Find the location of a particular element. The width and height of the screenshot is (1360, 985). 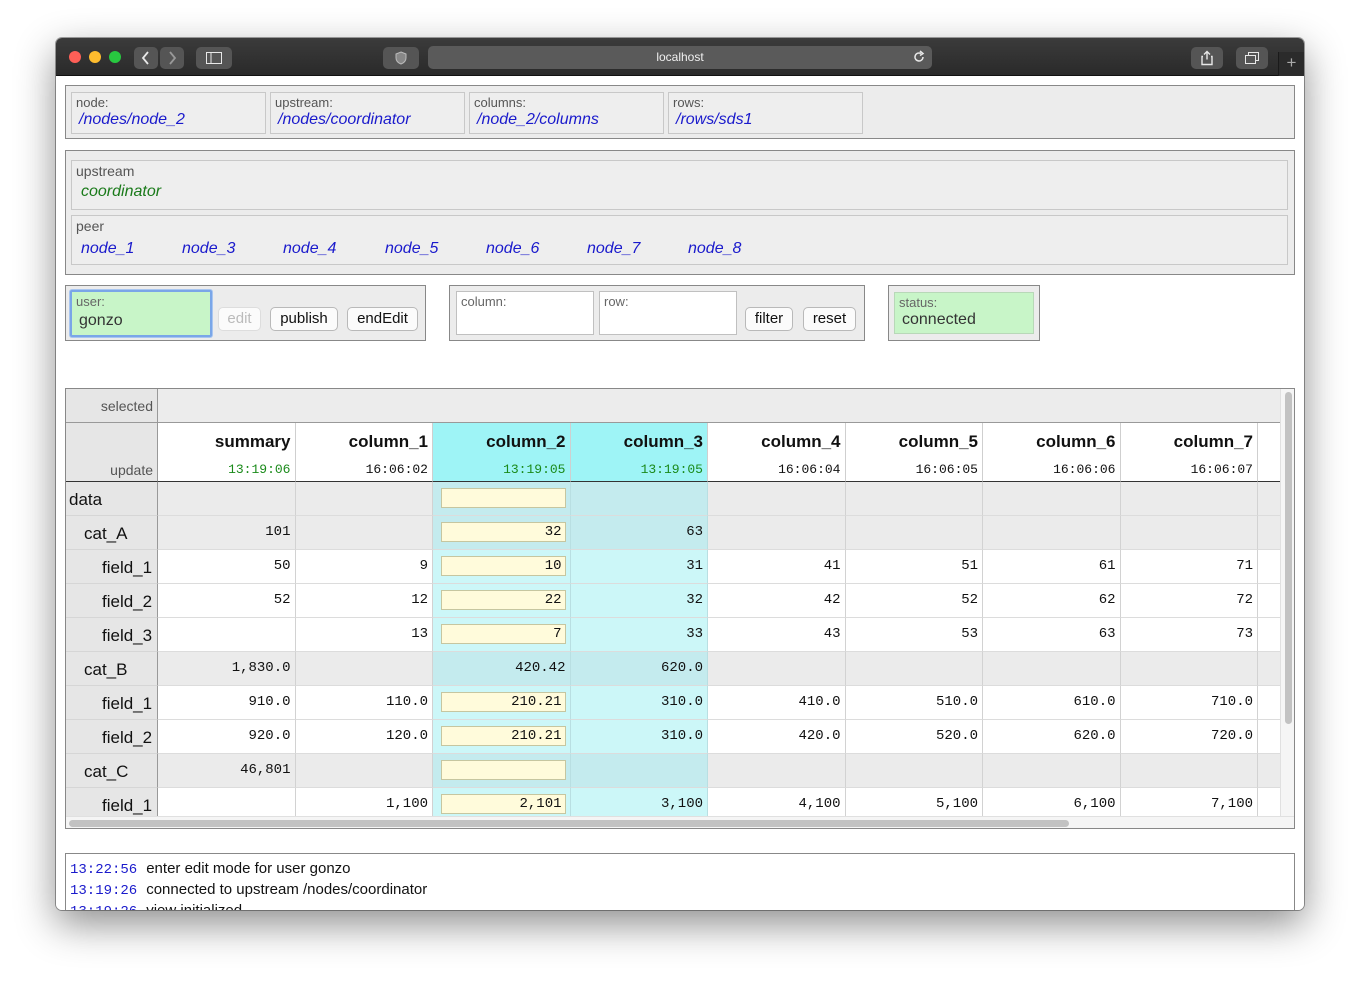

close-window-button is located at coordinates (75, 57).